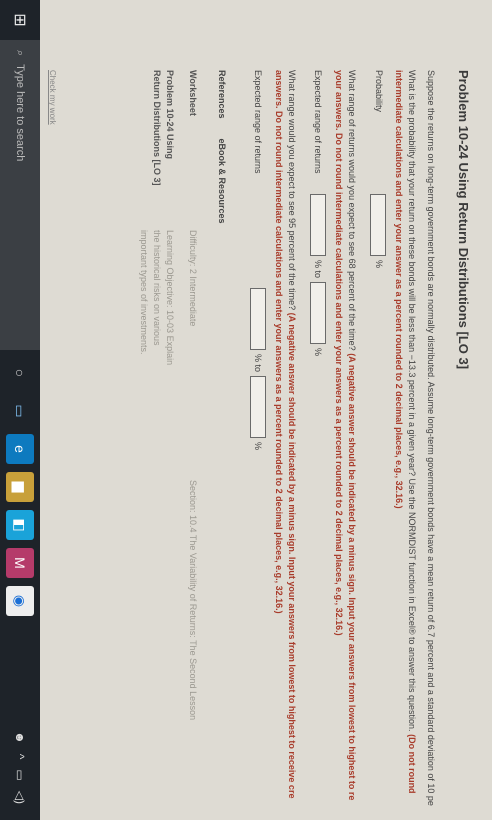  I want to click on range-95-label: Expected range of returns, so click(258, 122).